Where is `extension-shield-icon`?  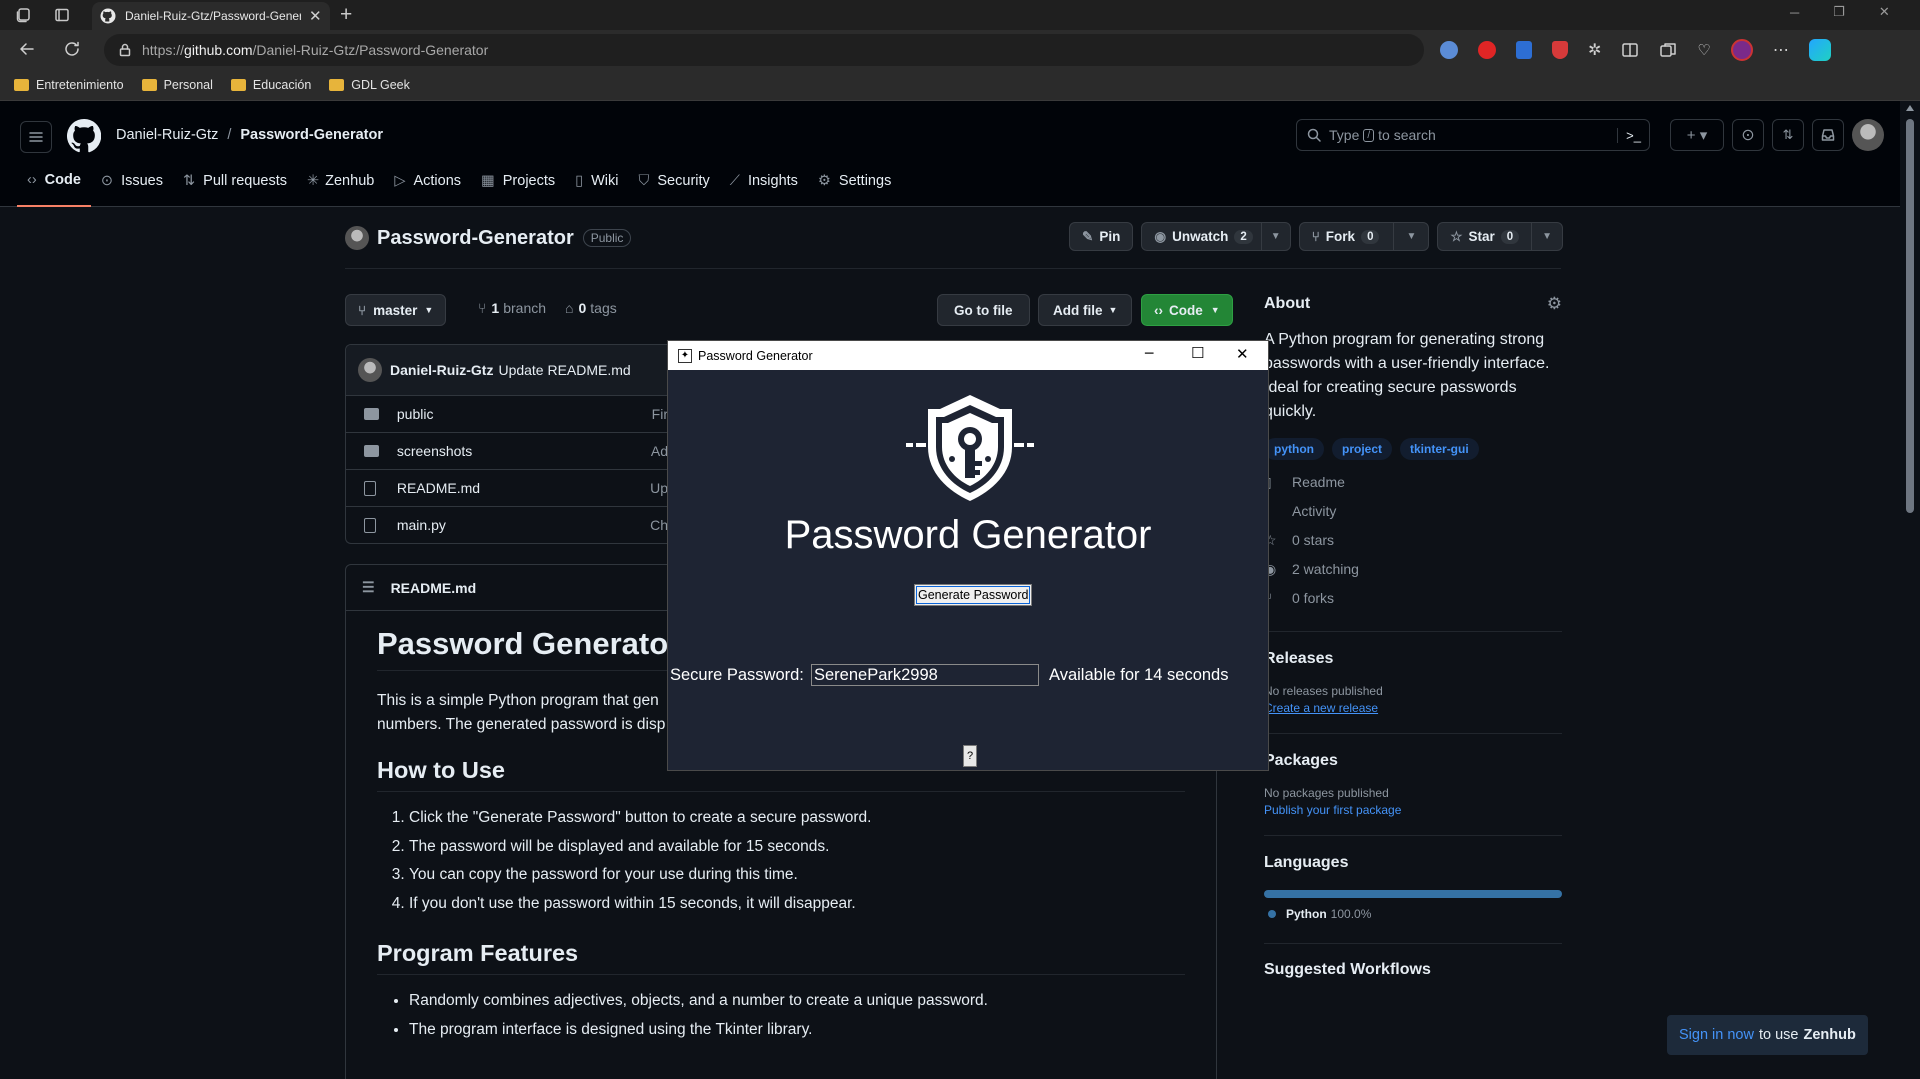 extension-shield-icon is located at coordinates (1560, 50).